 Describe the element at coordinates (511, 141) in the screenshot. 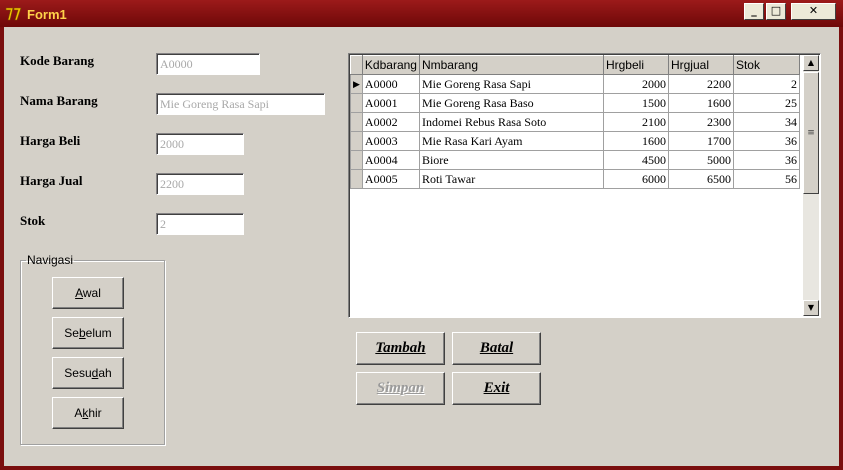

I see `cell-nmbarang: Mie Rasa Kari Ayam` at that location.